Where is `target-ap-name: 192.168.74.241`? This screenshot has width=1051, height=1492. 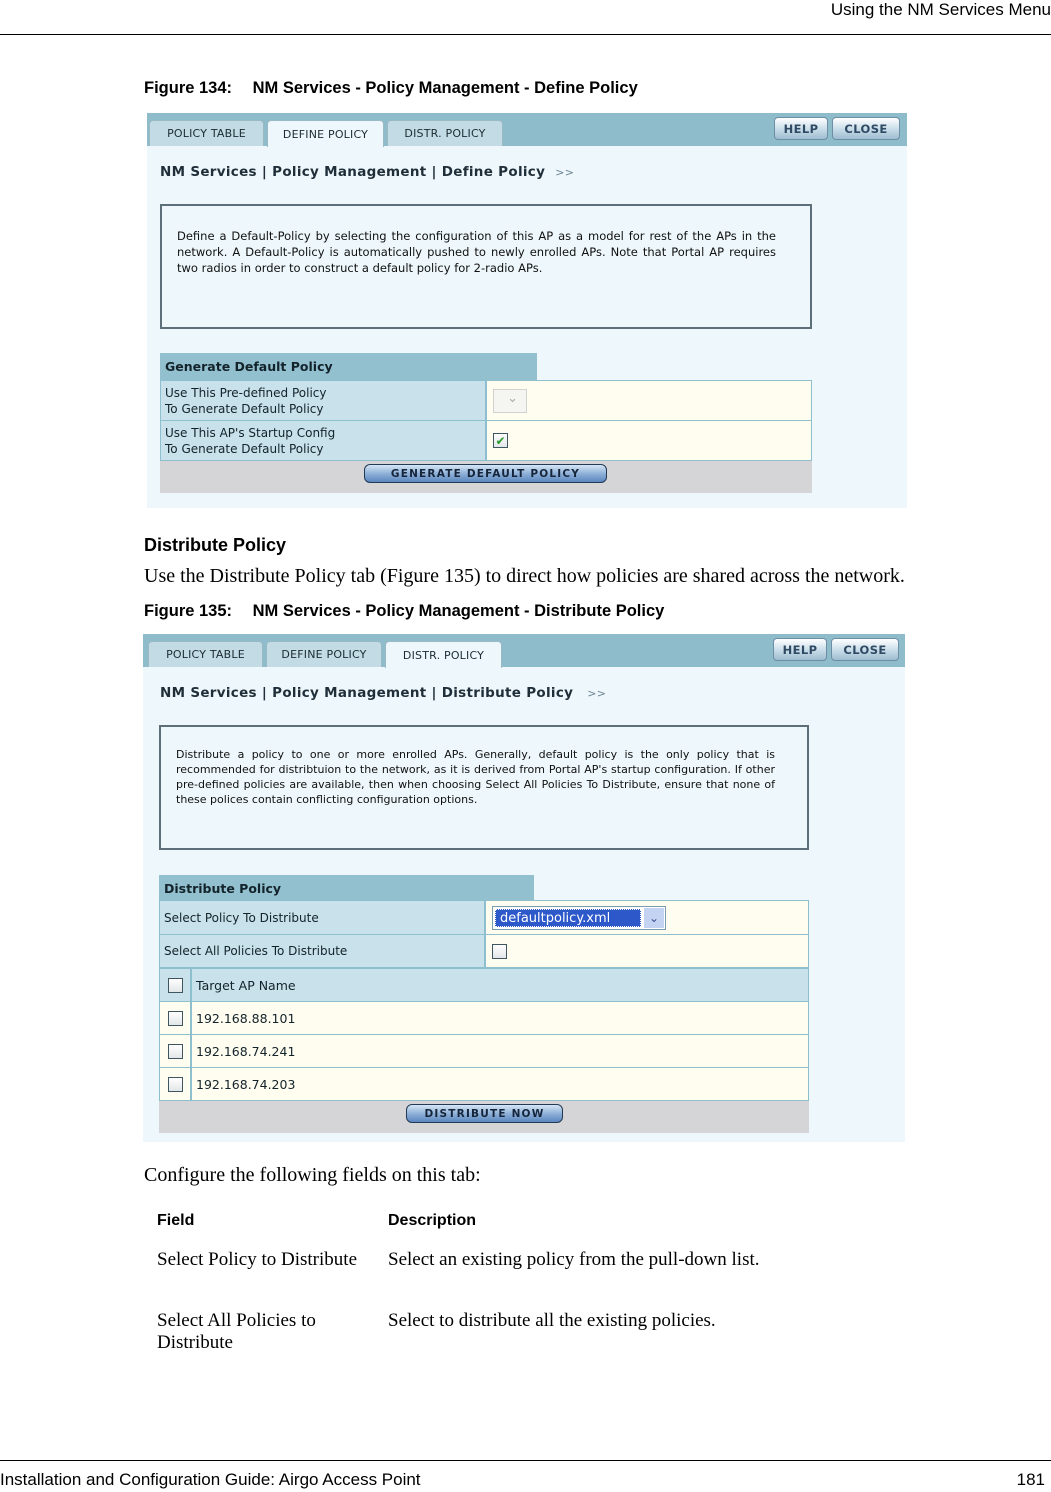 target-ap-name: 192.168.74.241 is located at coordinates (246, 1051).